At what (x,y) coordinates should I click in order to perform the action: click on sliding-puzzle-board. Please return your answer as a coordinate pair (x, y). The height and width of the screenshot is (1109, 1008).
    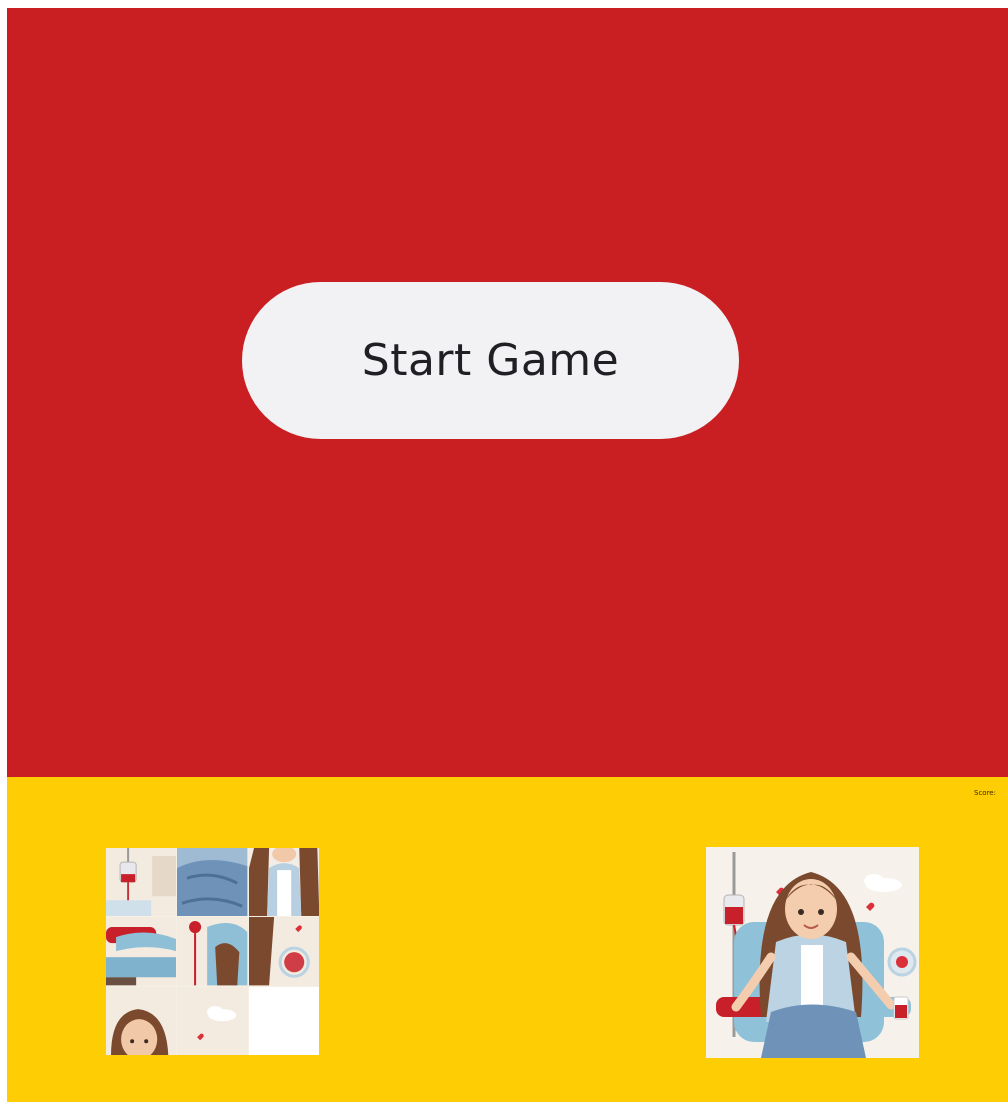
    Looking at the image, I should click on (212, 951).